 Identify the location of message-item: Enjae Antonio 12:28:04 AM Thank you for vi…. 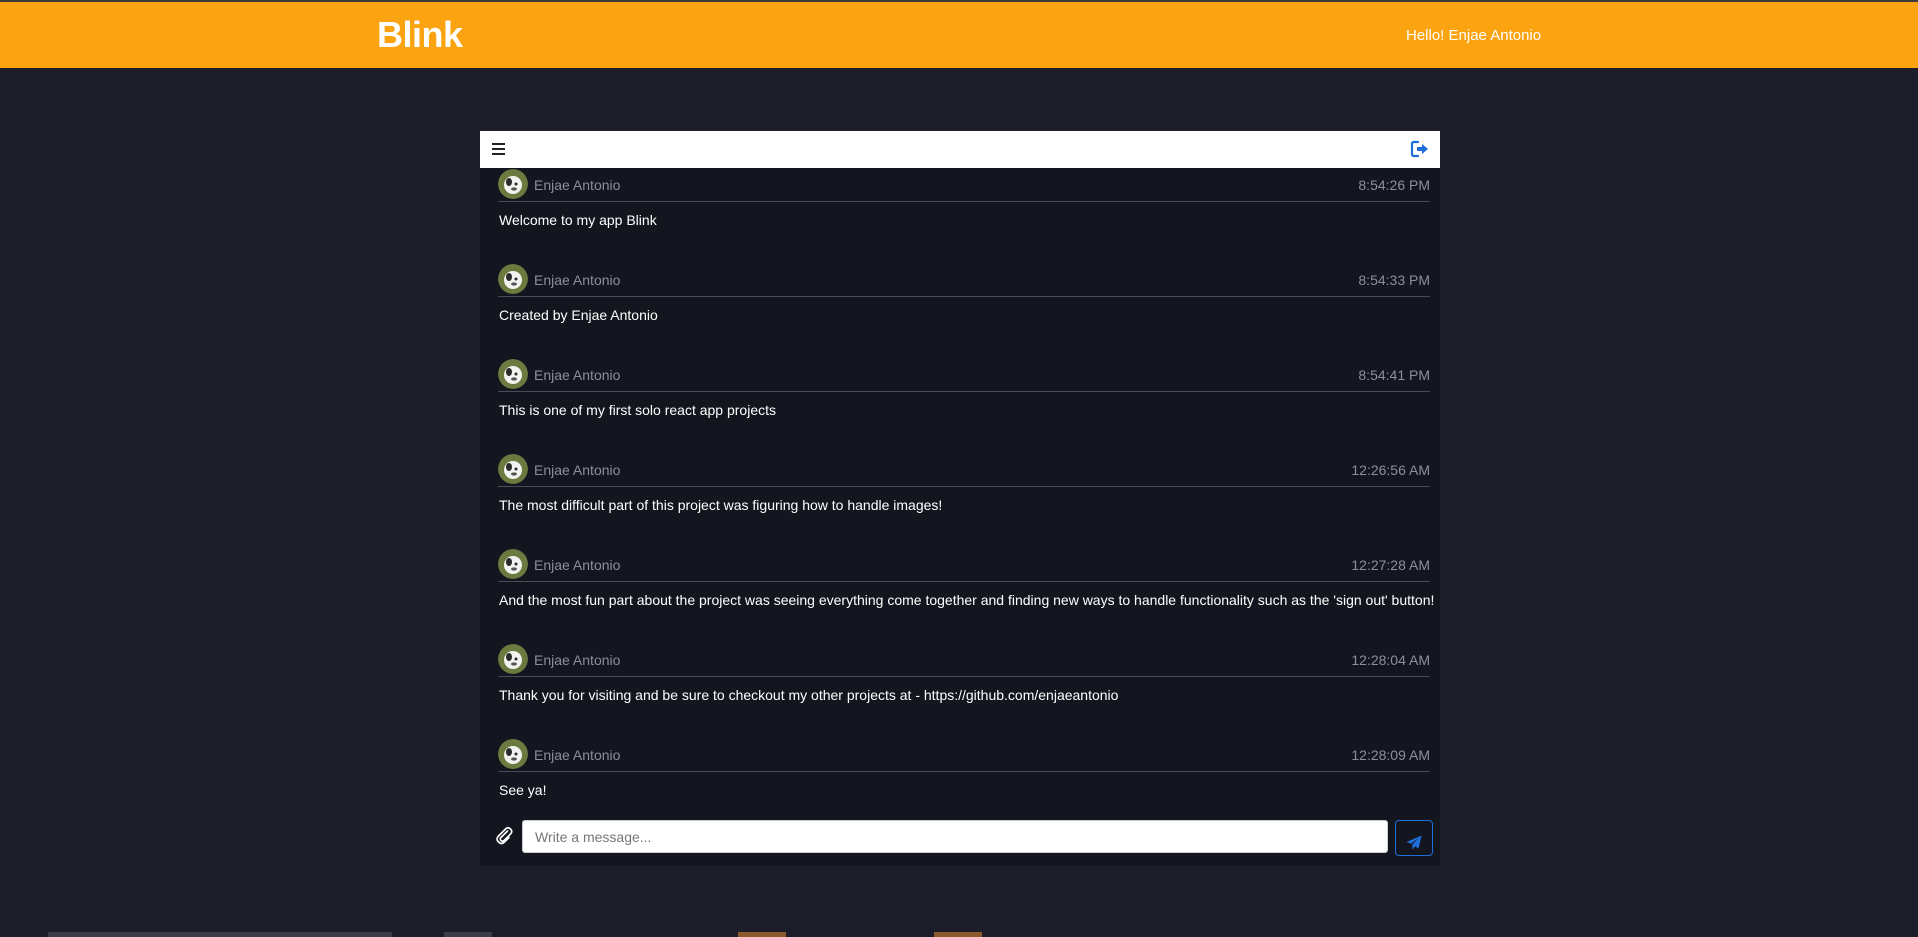
(960, 690).